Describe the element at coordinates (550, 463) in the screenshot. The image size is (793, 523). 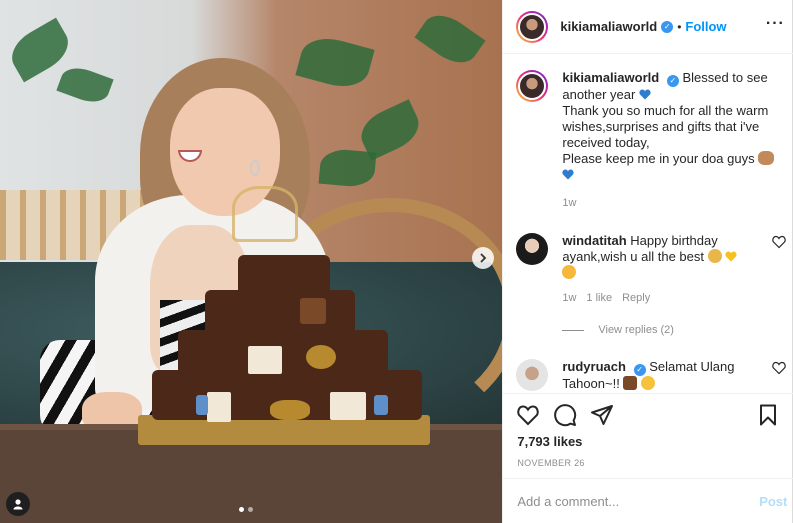
I see `post-date: NOVEMBER 26` at that location.